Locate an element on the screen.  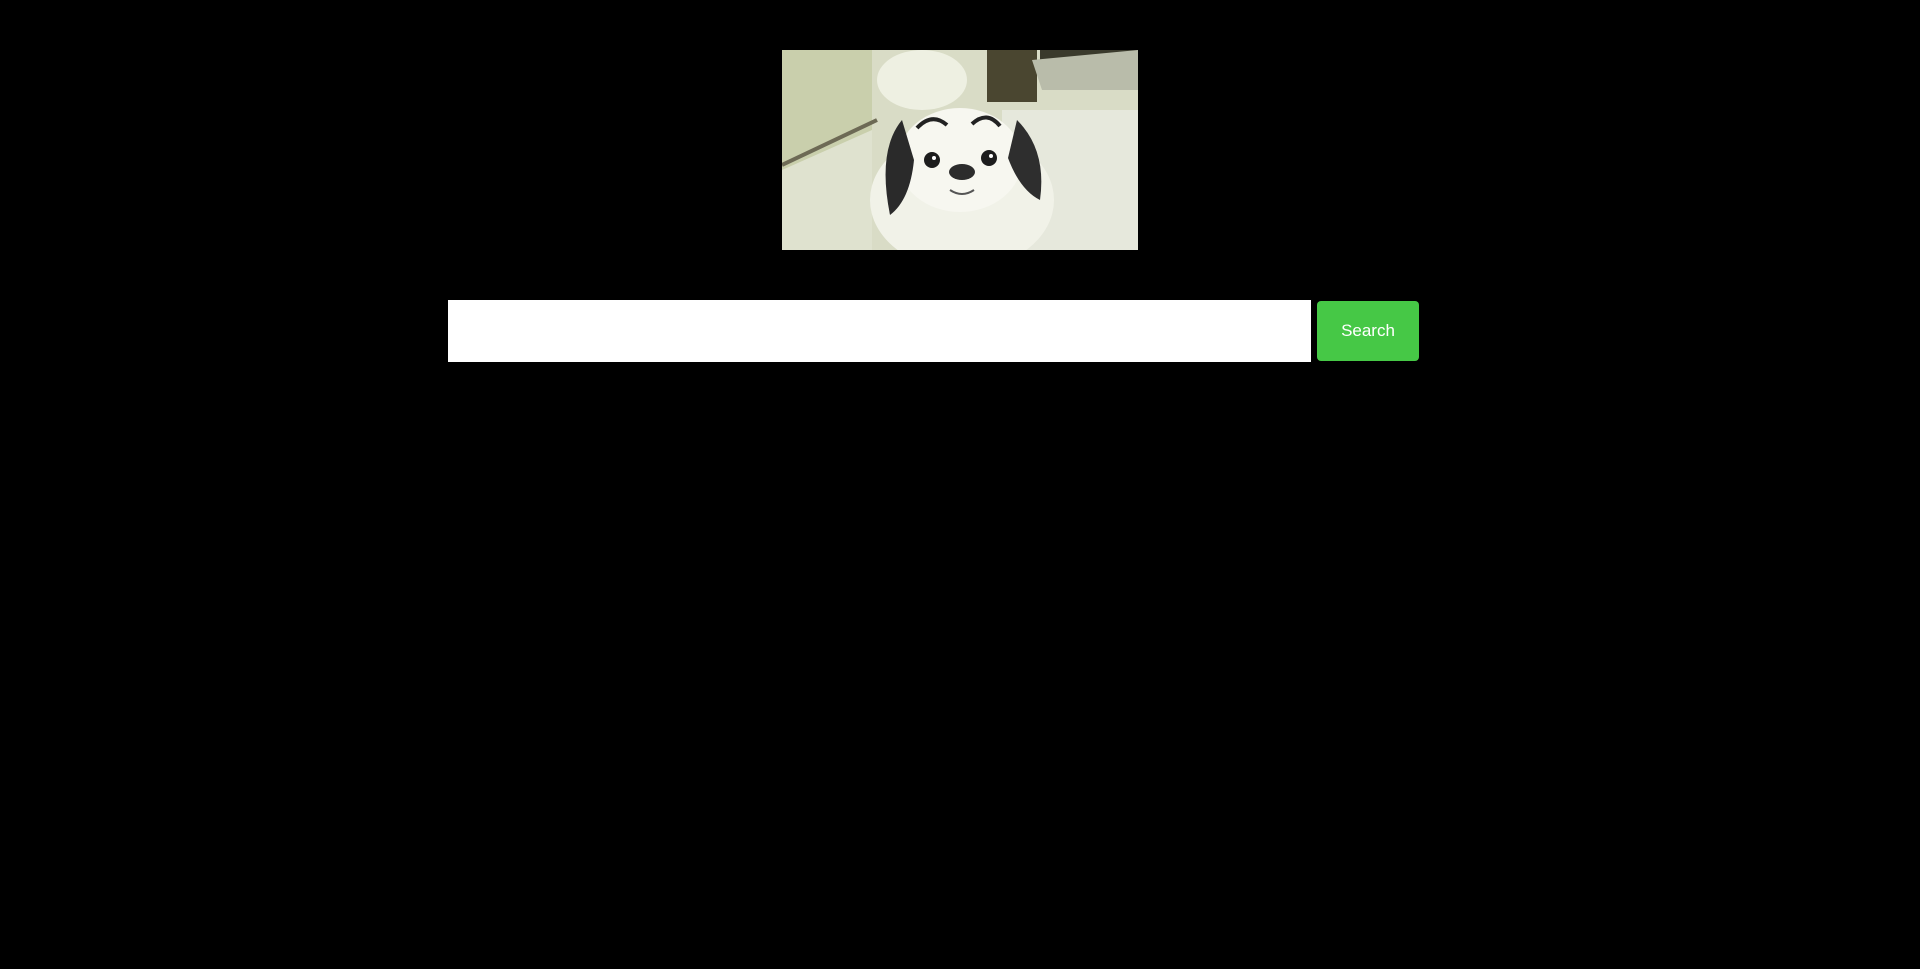
search-button: Search is located at coordinates (1368, 331).